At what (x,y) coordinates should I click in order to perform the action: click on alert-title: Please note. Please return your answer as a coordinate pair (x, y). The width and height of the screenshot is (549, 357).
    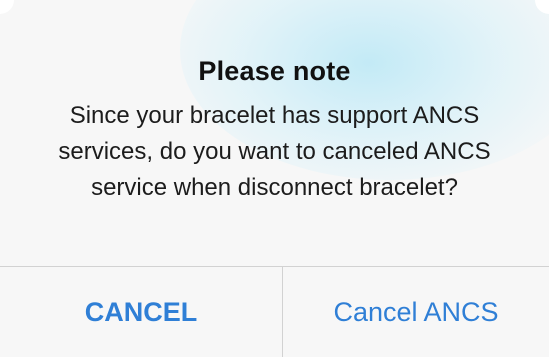
    Looking at the image, I should click on (274, 71).